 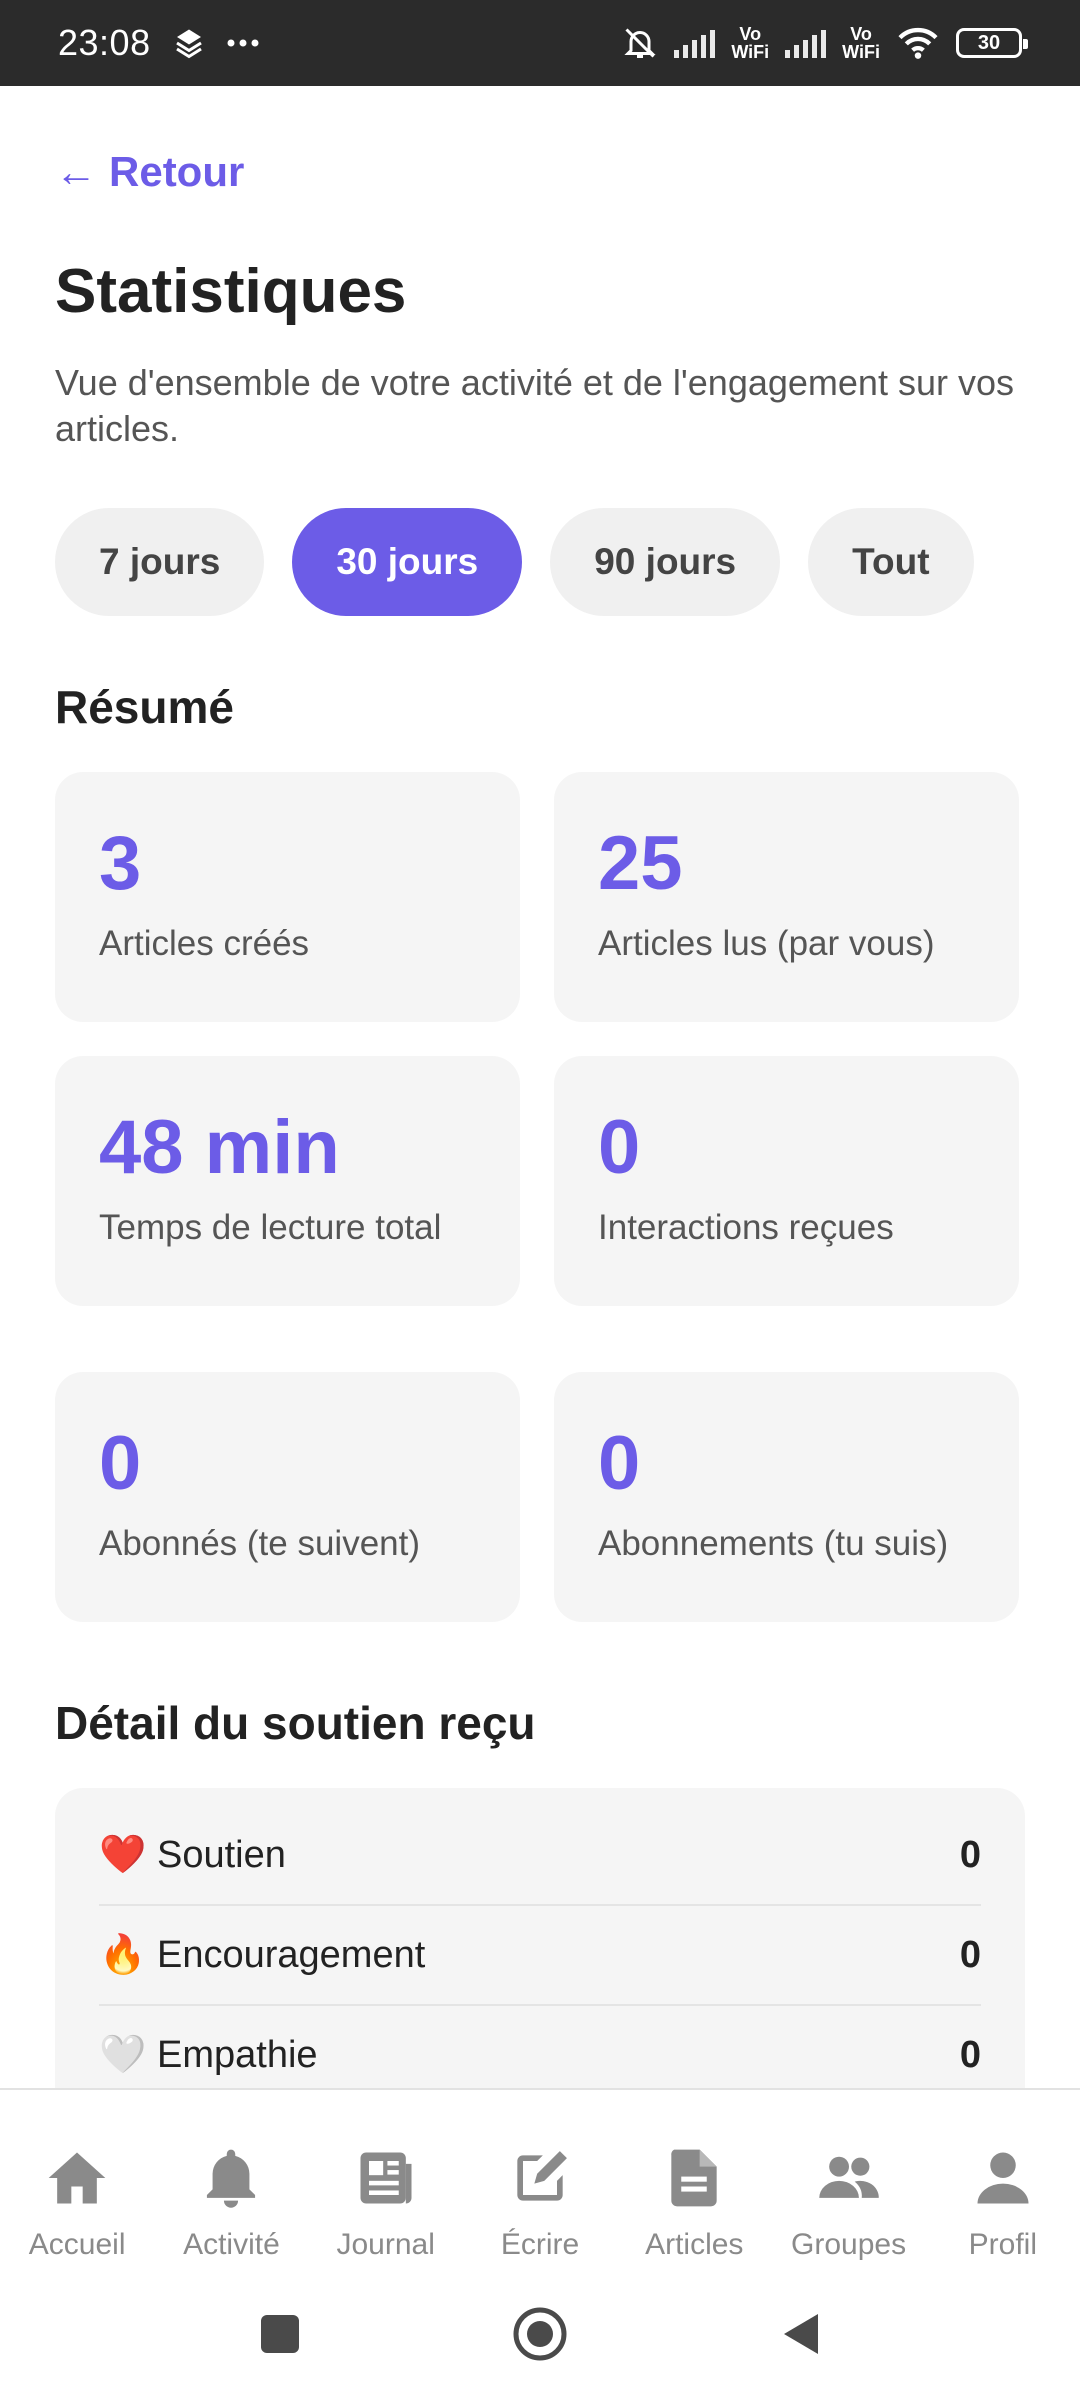 I want to click on status-time: 23:08, so click(x=104, y=42).